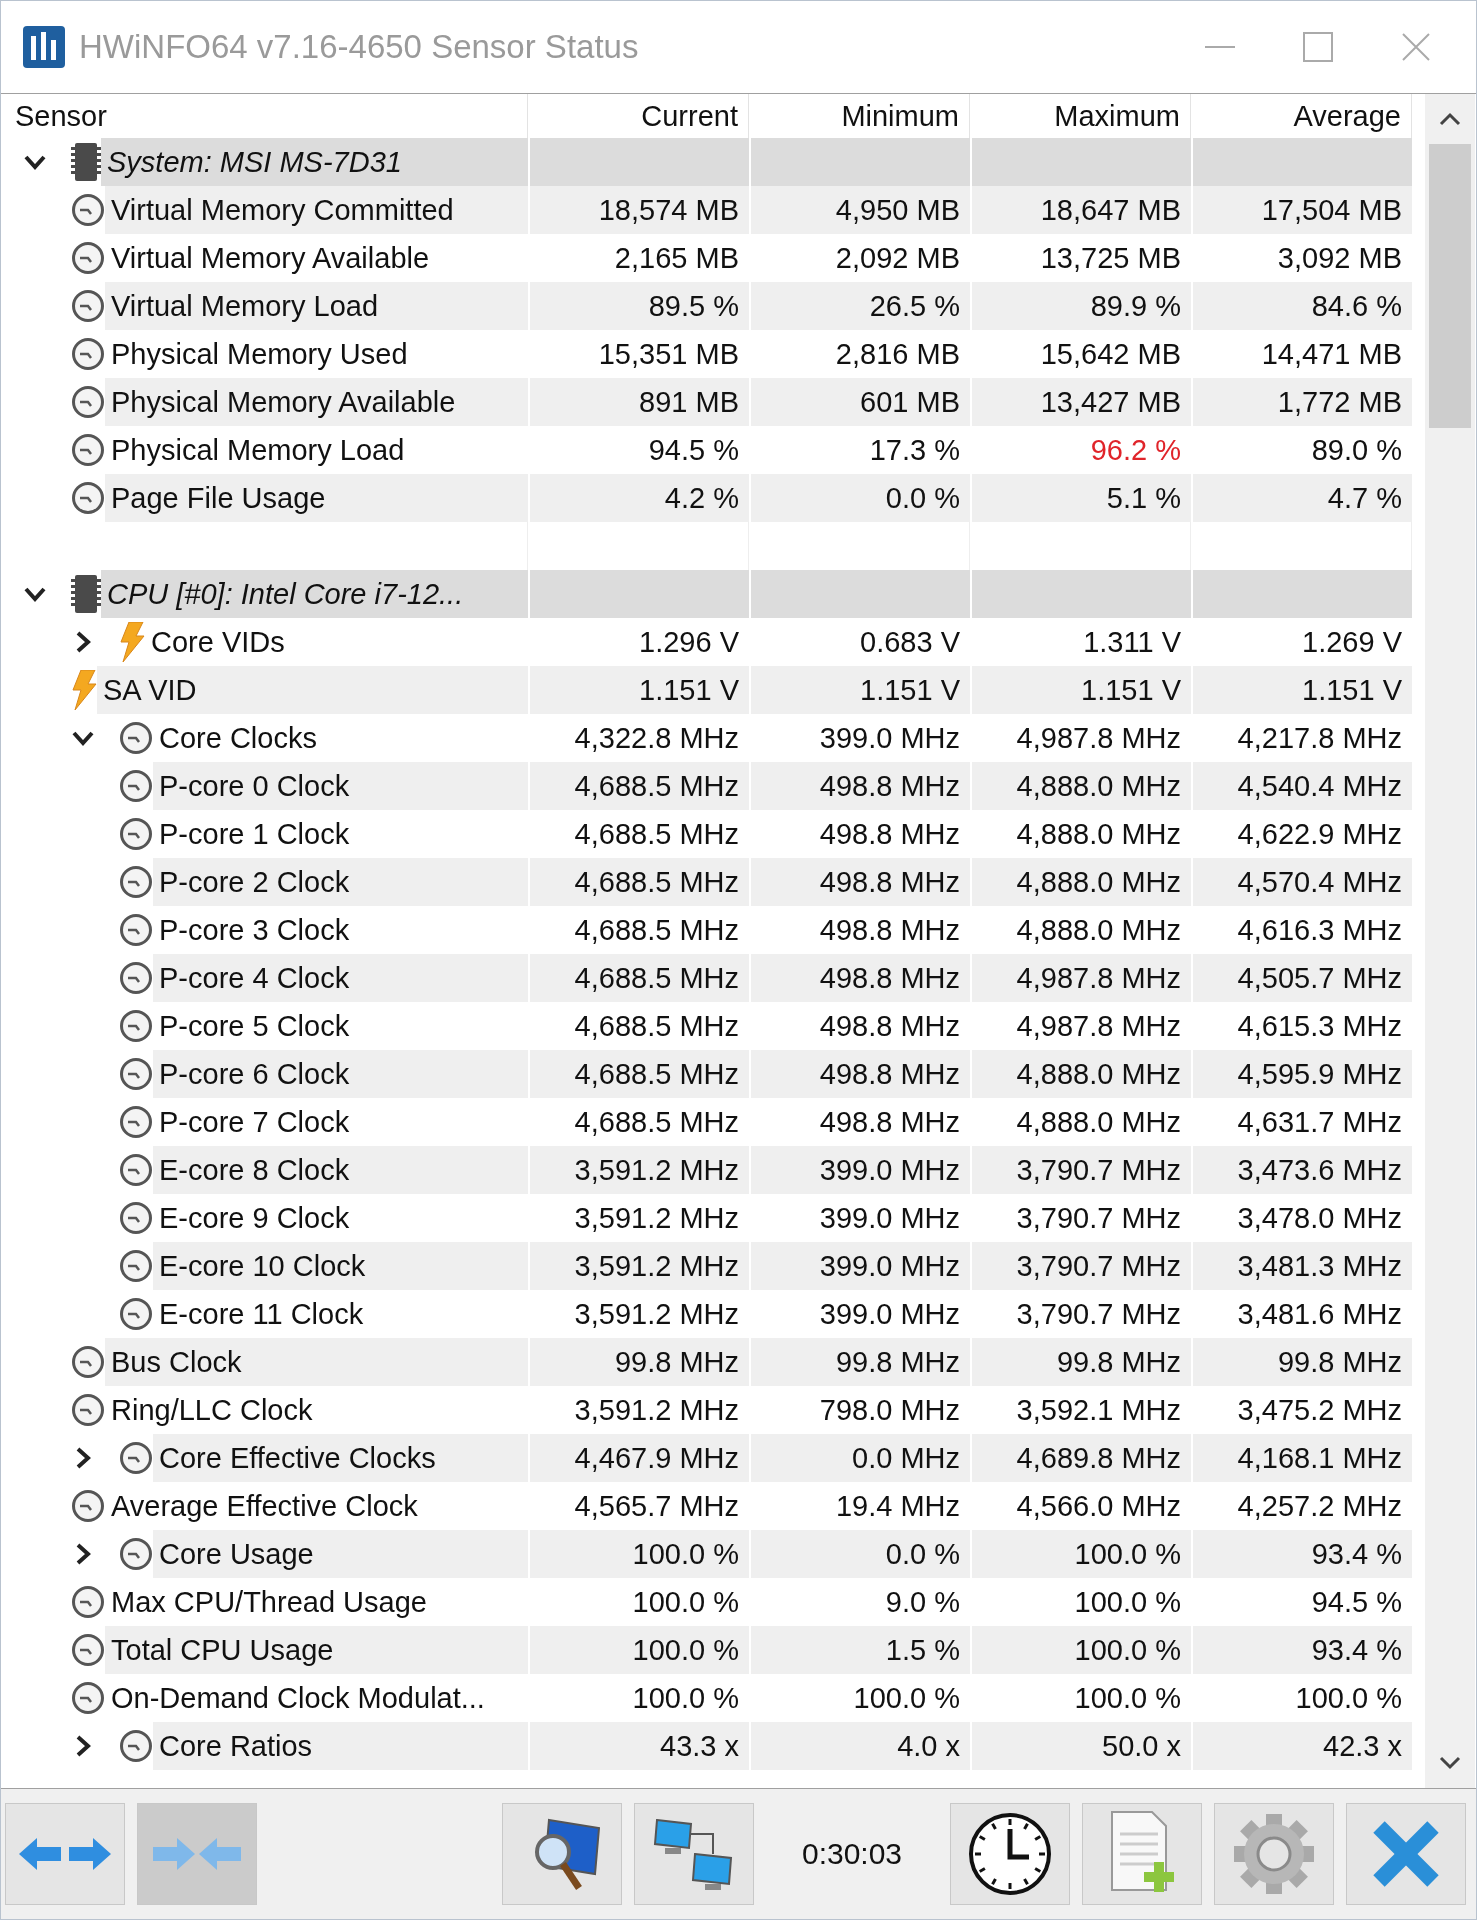 This screenshot has height=1920, width=1477. Describe the element at coordinates (65, 1854) in the screenshot. I see `expand-button` at that location.